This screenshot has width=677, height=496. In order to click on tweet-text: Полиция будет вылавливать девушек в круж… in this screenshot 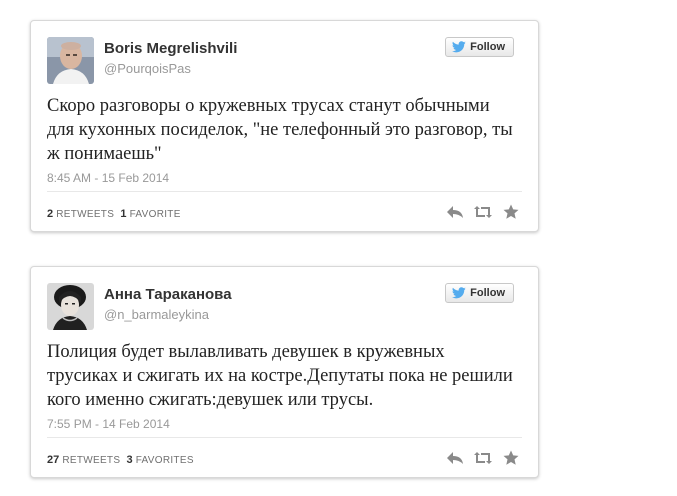, I will do `click(280, 376)`.